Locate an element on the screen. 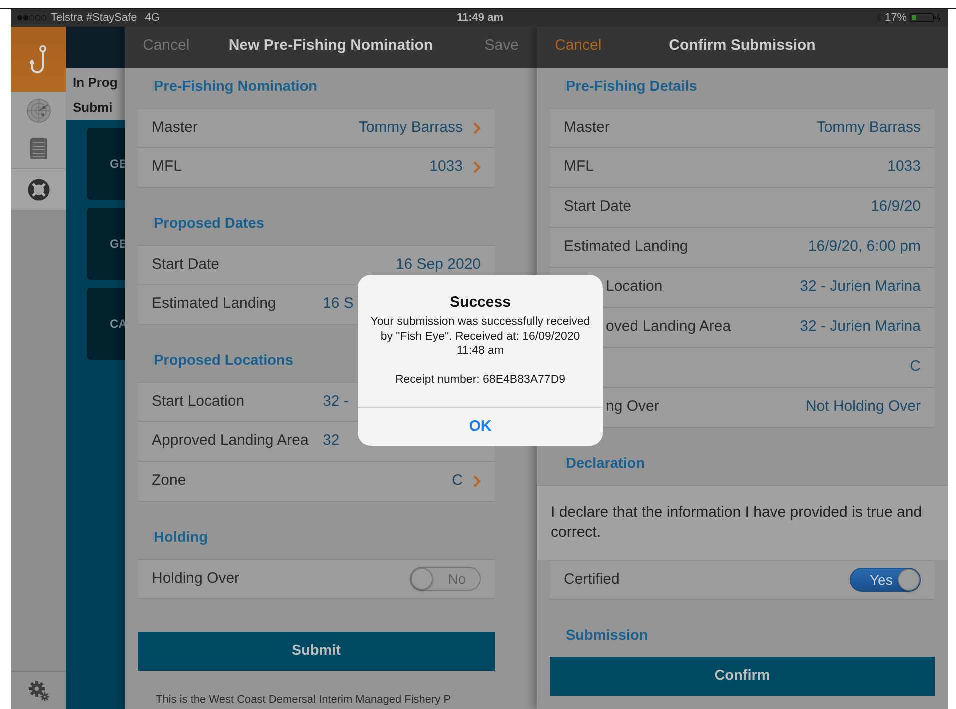  clock-time: 11:49 am is located at coordinates (480, 18).